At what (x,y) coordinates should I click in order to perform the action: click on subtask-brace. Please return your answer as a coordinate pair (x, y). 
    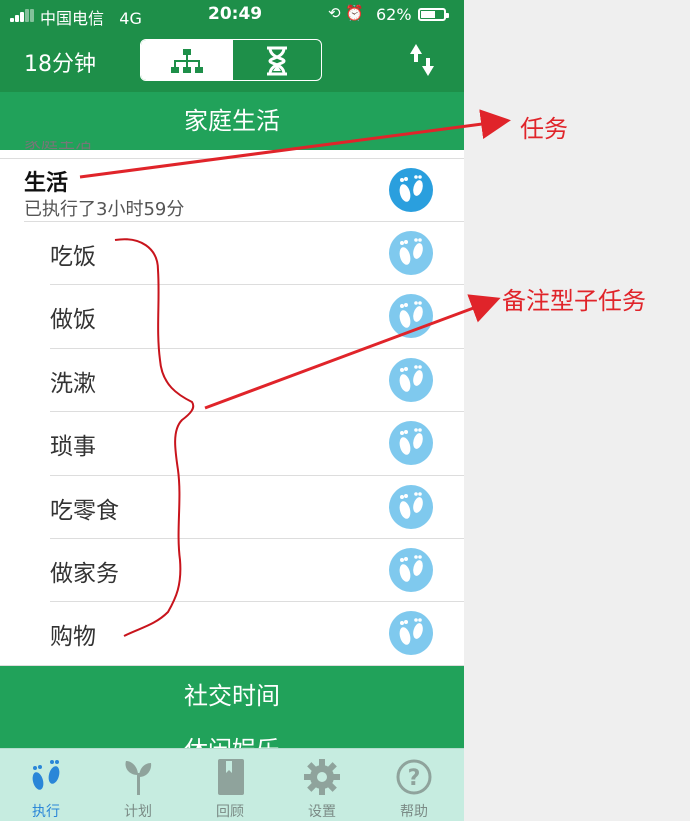
    Looking at the image, I should click on (154, 437).